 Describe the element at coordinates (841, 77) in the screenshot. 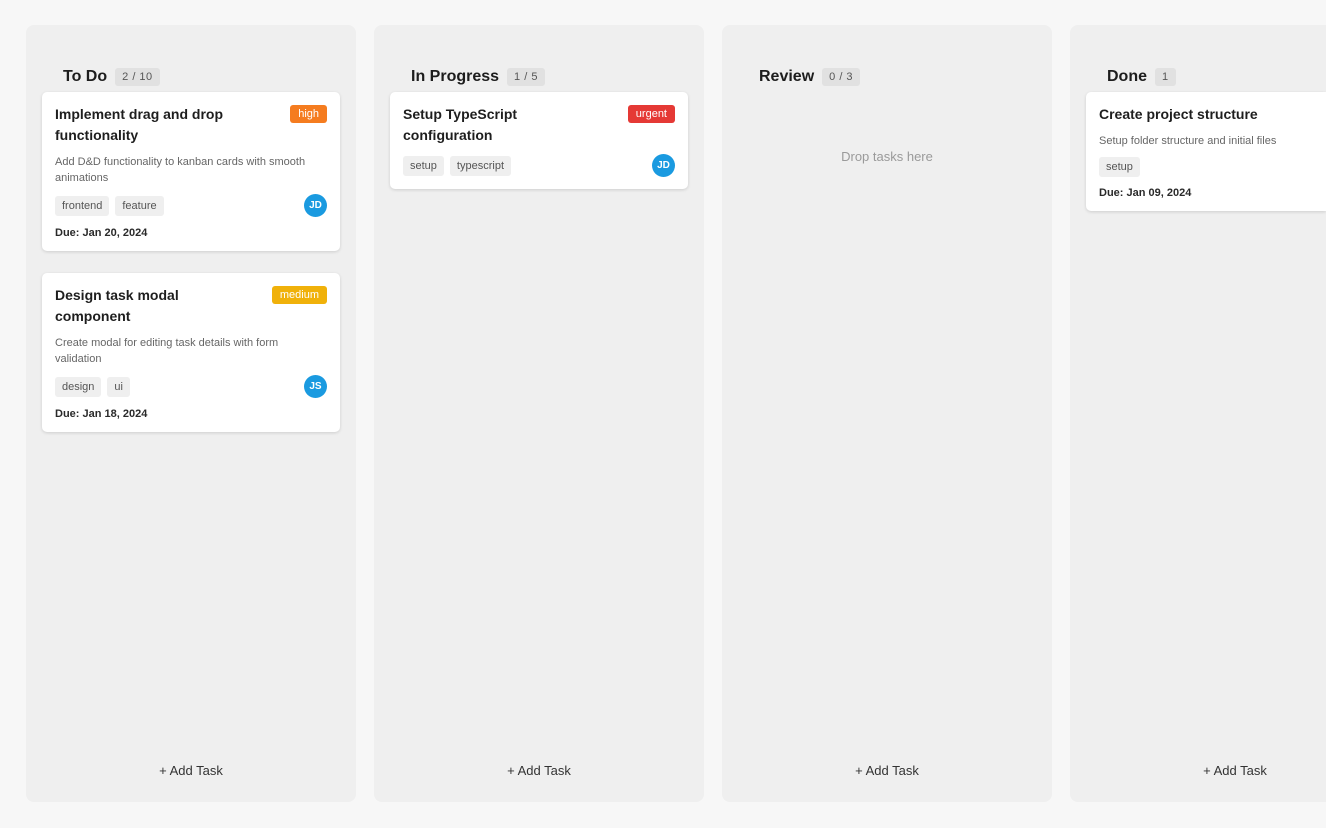

I see `task-count-badge: 0 / 3` at that location.